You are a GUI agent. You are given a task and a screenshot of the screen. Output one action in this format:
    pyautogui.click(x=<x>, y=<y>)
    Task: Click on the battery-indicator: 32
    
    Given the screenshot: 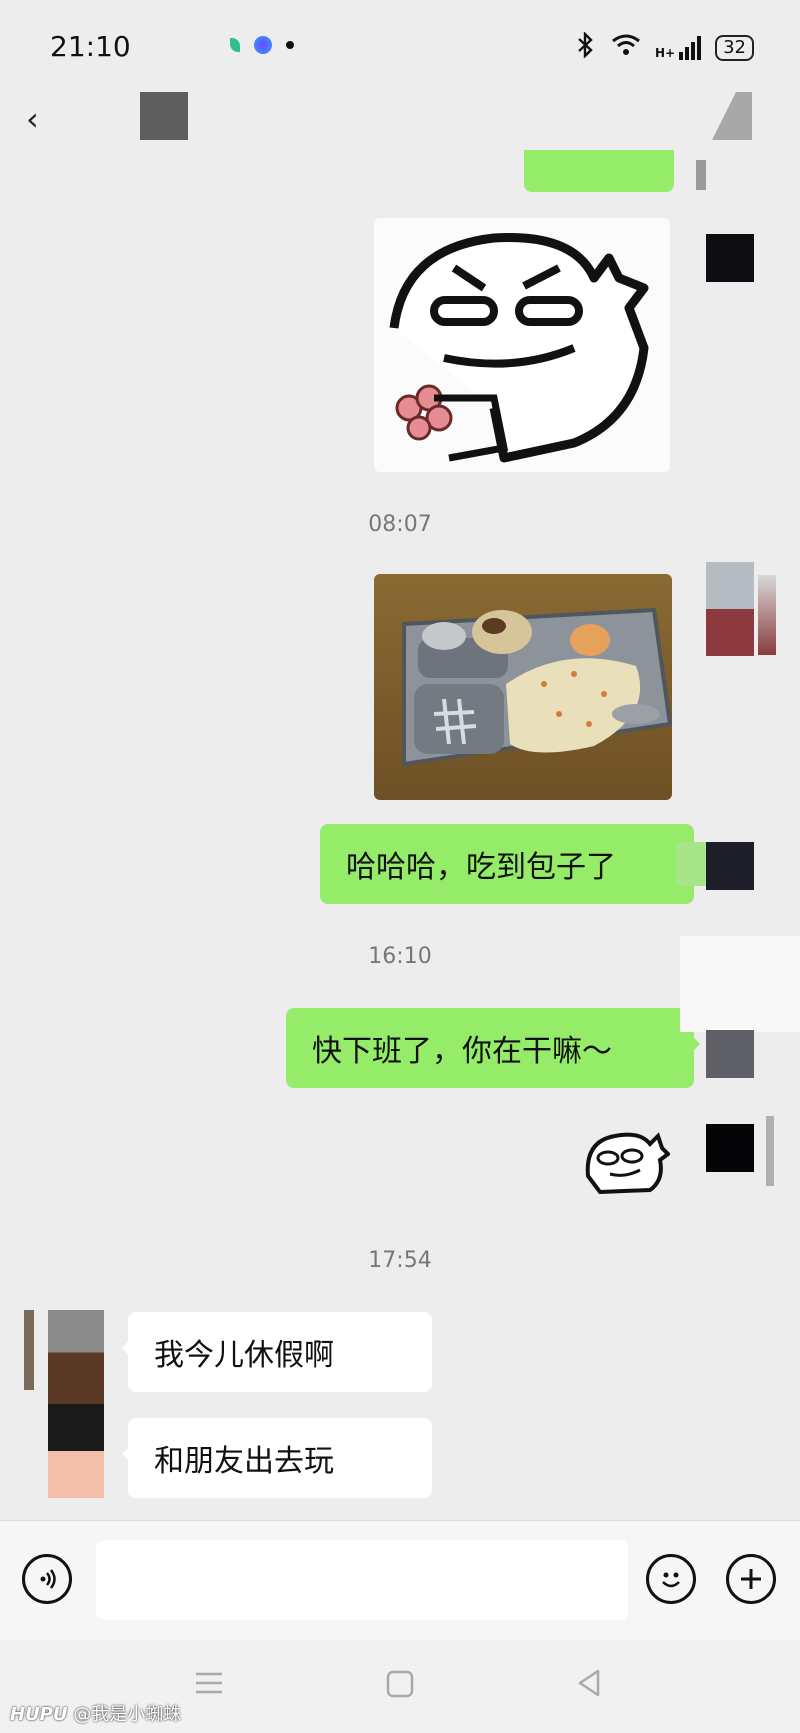 What is the action you would take?
    pyautogui.click(x=734, y=47)
    